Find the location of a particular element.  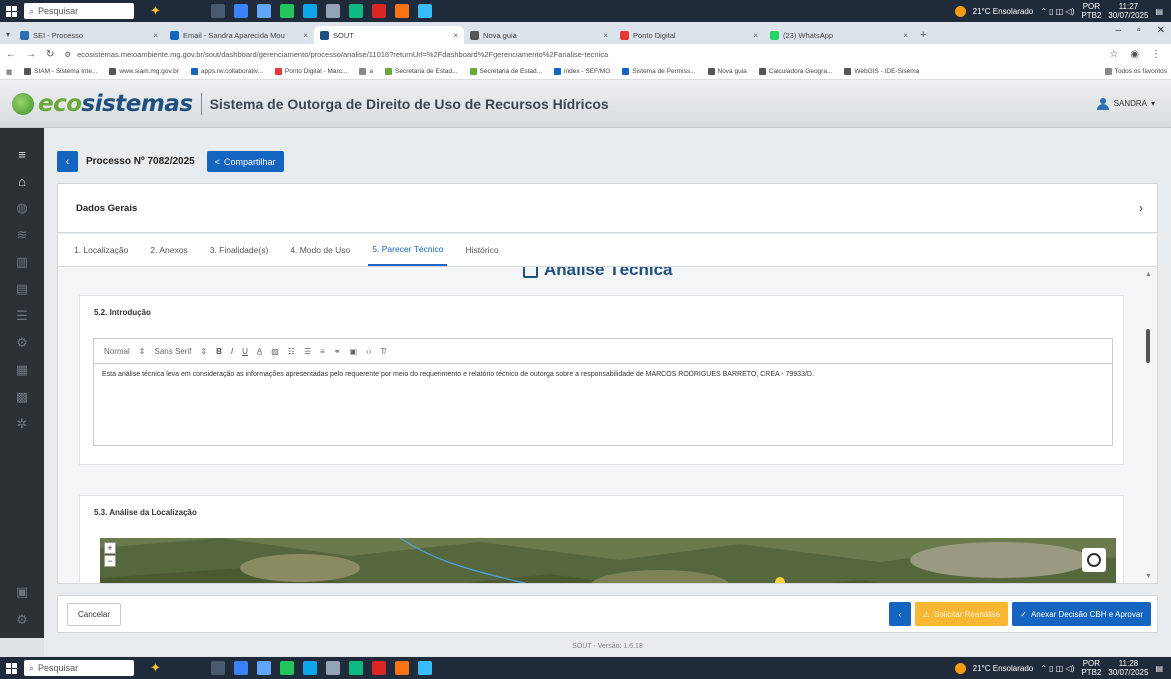

bookmark-a: a is located at coordinates (366, 71).